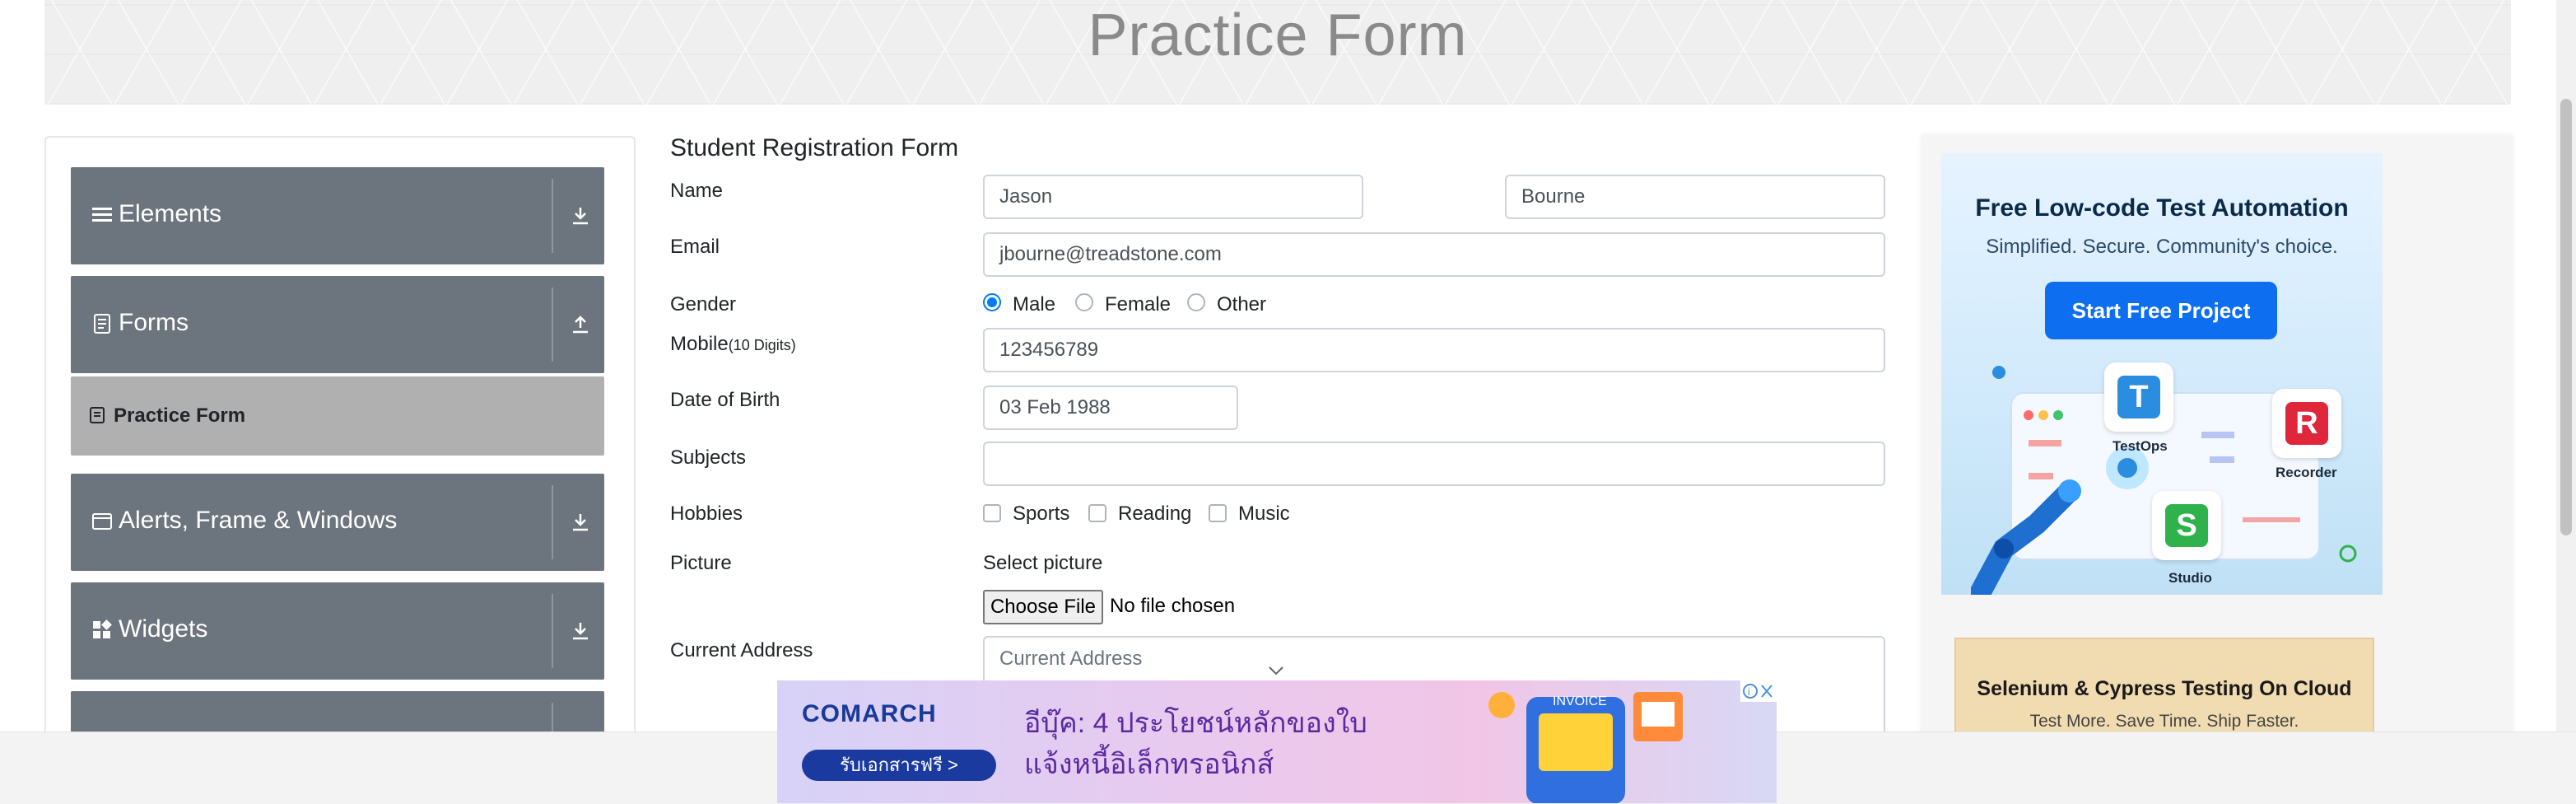  What do you see at coordinates (1264, 514) in the screenshot?
I see `hobby-music-label: Music` at bounding box center [1264, 514].